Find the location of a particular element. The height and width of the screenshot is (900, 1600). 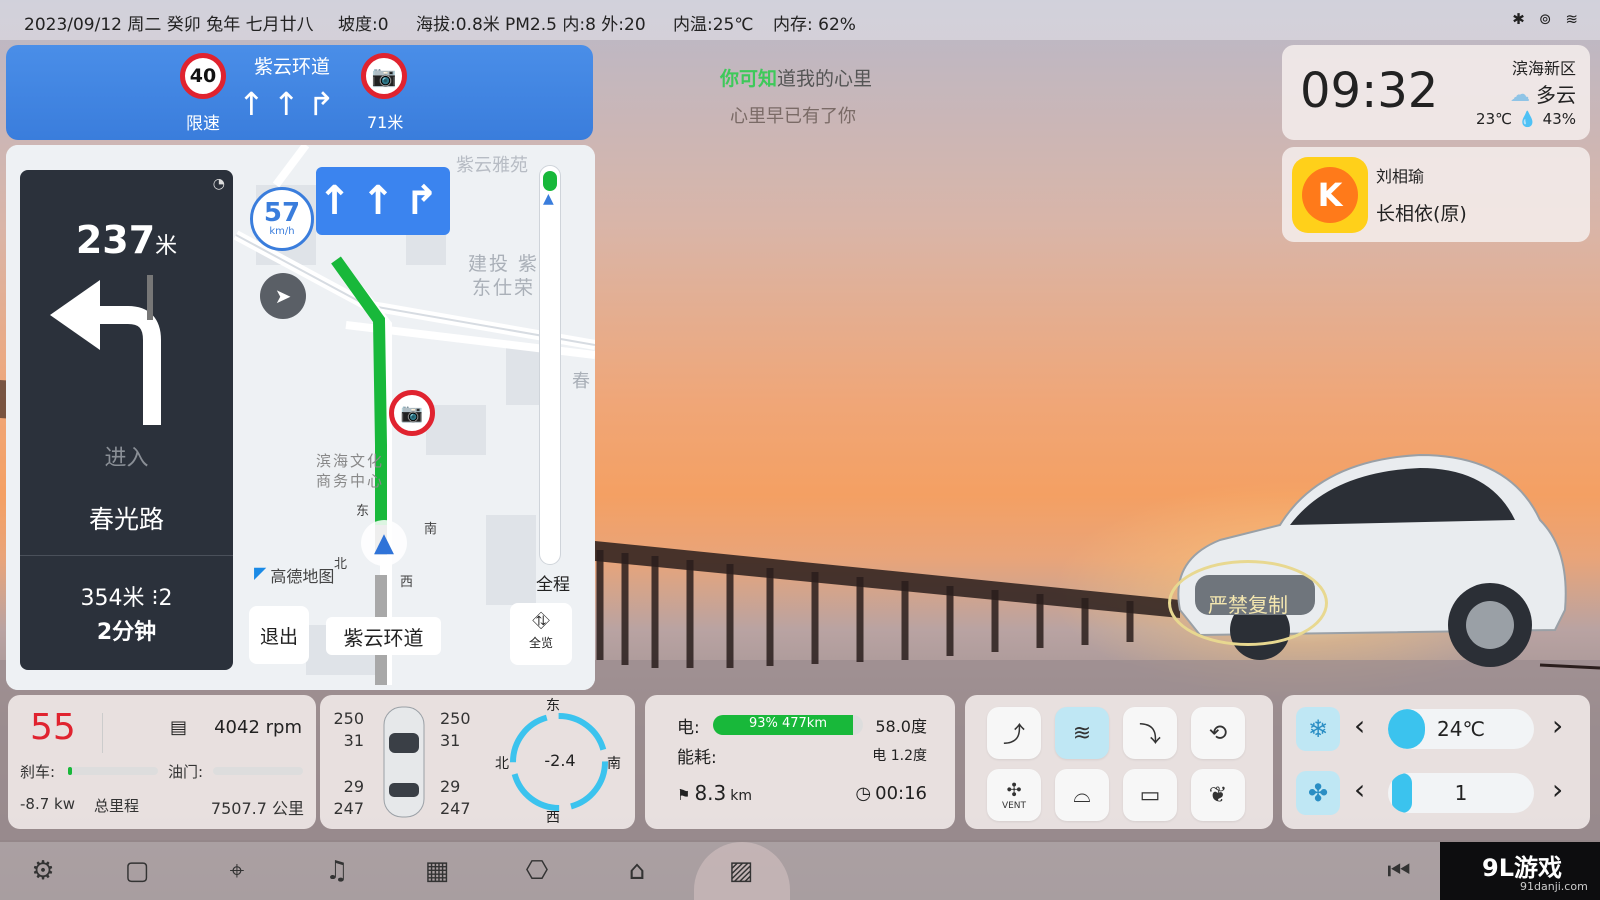

route-progress-bar: ▲ is located at coordinates (550, 365).